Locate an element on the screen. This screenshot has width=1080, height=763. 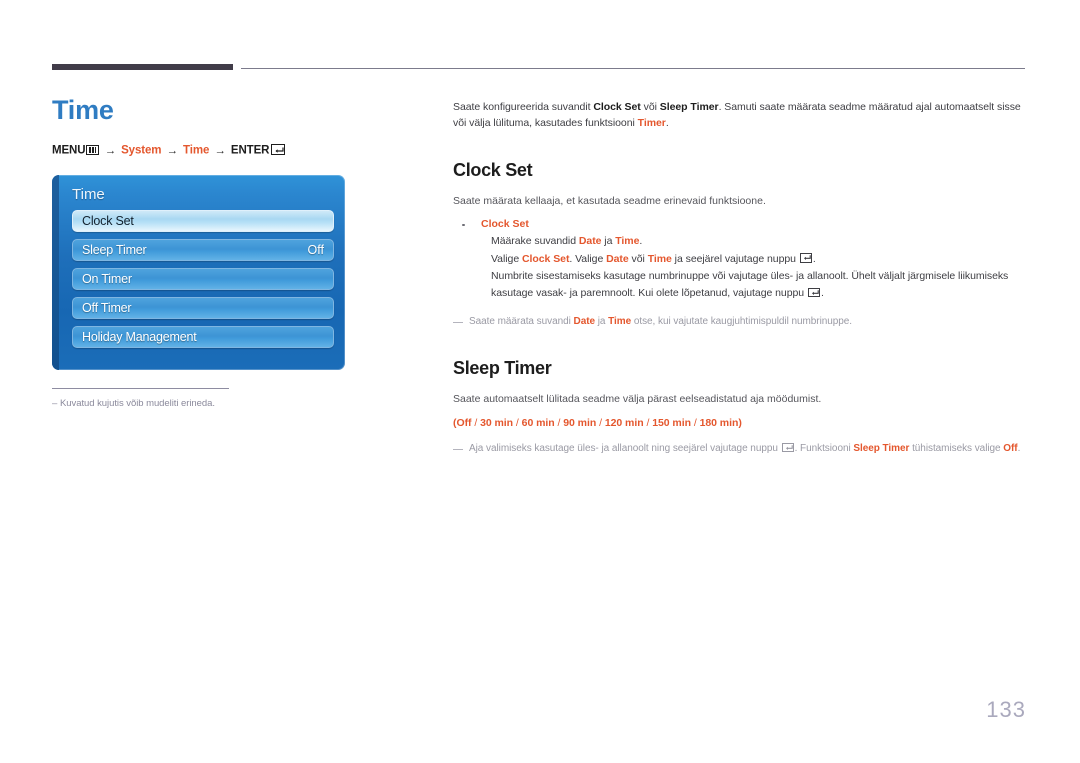
page-number: 133 is located at coordinates (1006, 709).